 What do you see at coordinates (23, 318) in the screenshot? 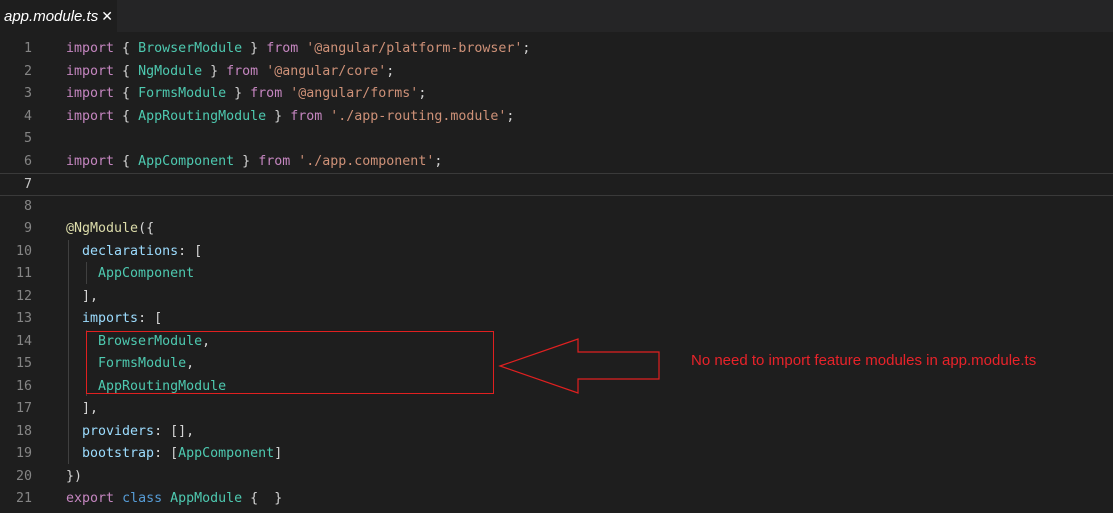
I see `line-number: 13` at bounding box center [23, 318].